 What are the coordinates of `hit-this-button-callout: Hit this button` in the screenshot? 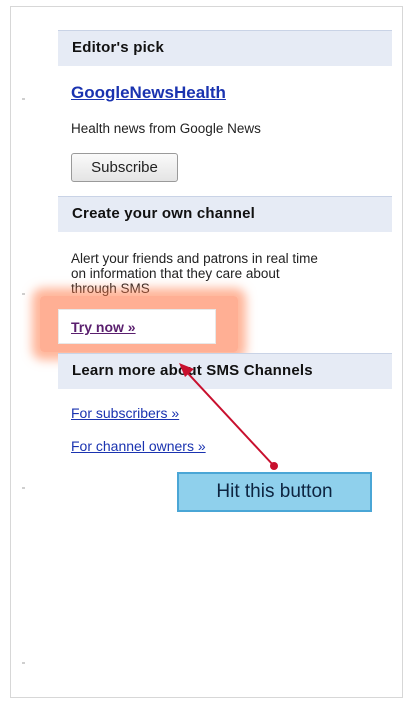 It's located at (274, 492).